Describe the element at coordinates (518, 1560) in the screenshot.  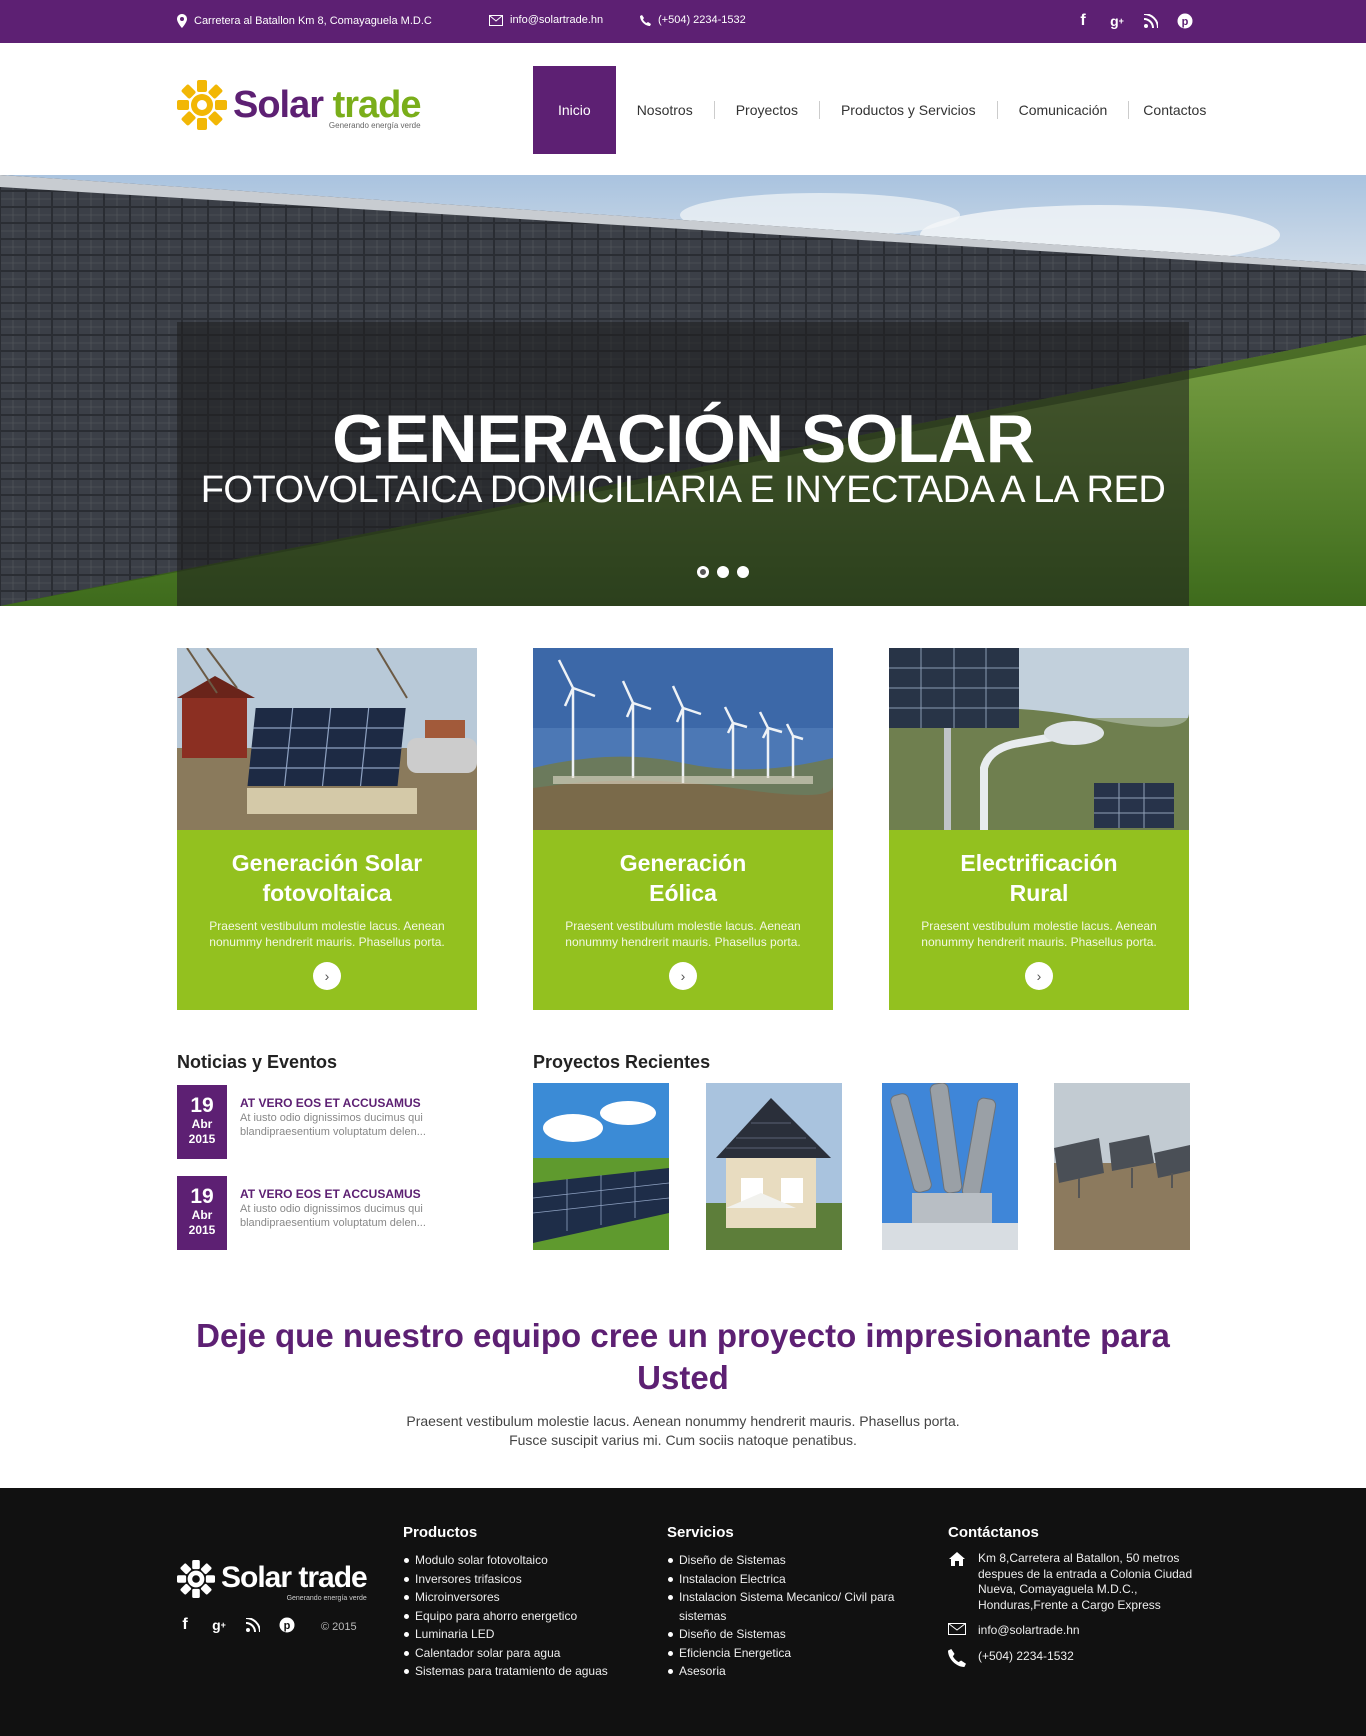
I see `footer-link: Modulo solar fotovoltaico` at that location.